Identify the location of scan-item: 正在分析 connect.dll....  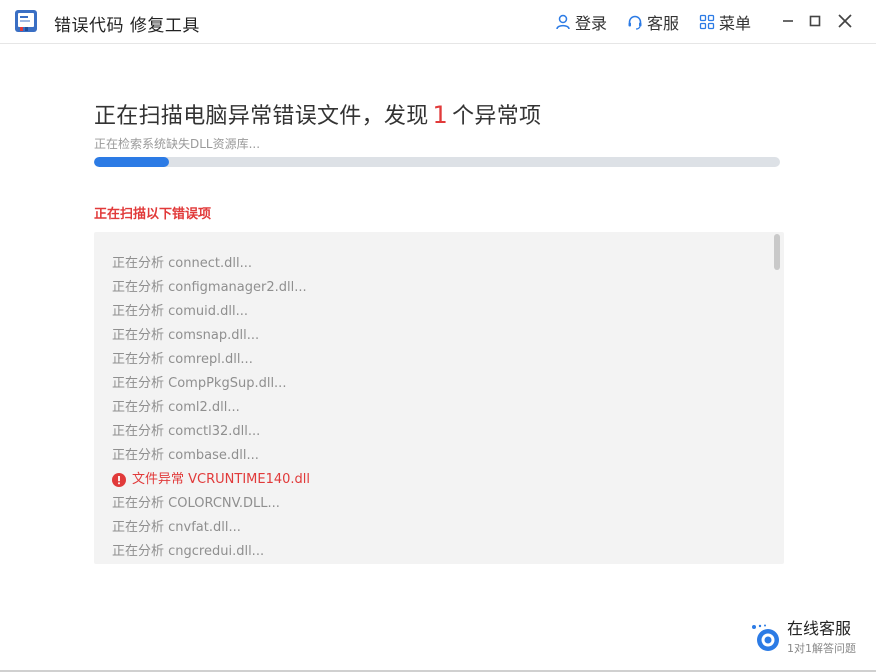
(211, 264).